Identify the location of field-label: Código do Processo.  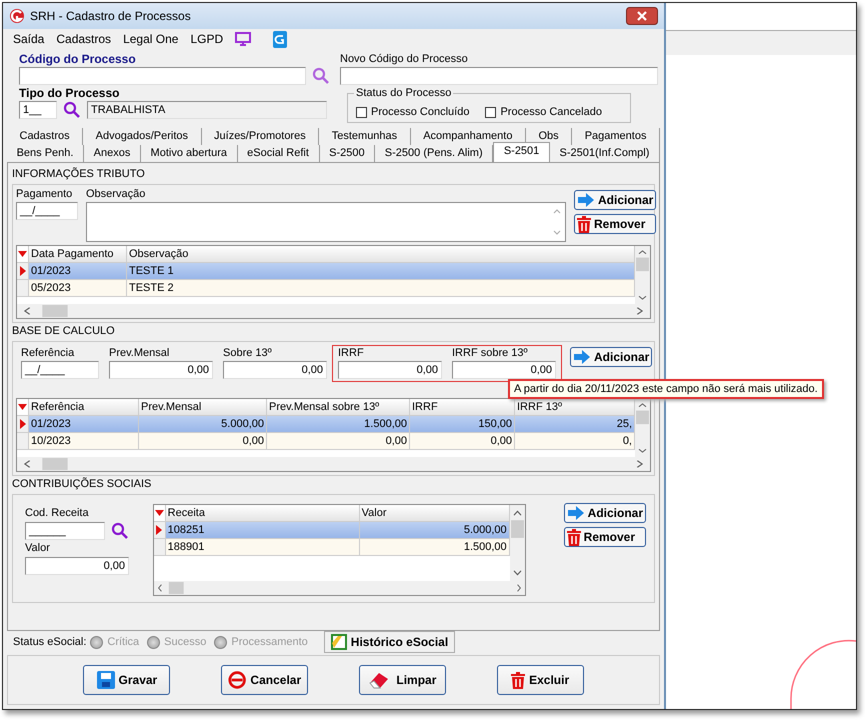
(78, 59).